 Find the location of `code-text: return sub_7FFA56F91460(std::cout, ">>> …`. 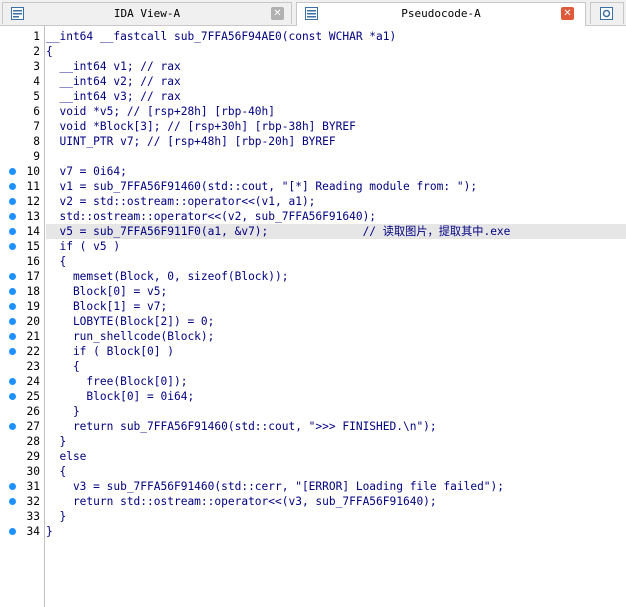

code-text: return sub_7FFA56F91460(std::cout, ">>> … is located at coordinates (336, 426).